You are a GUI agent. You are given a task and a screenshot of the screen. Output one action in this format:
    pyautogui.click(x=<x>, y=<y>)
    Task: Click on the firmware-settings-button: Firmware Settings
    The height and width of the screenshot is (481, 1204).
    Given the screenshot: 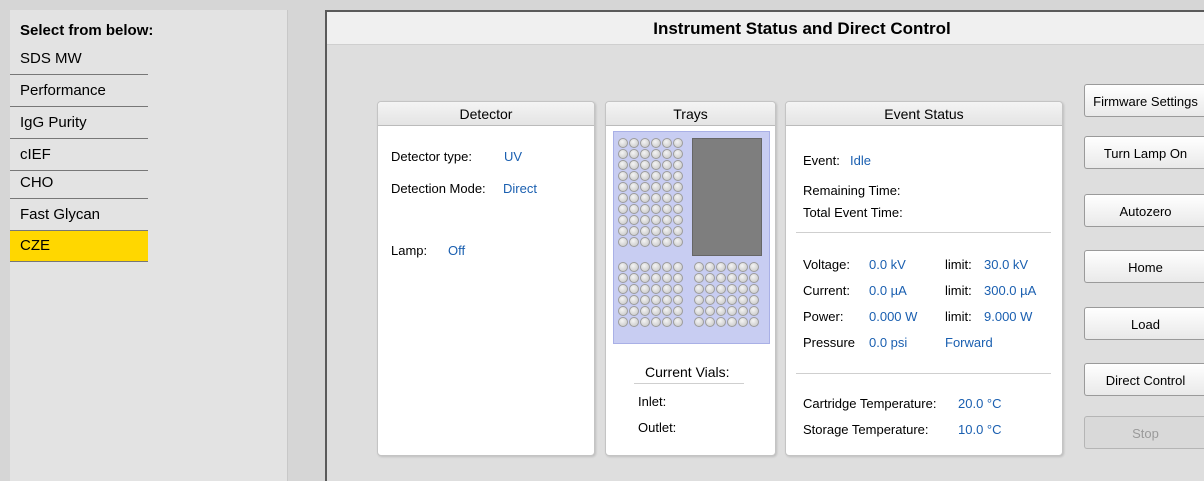 What is the action you would take?
    pyautogui.click(x=1144, y=100)
    